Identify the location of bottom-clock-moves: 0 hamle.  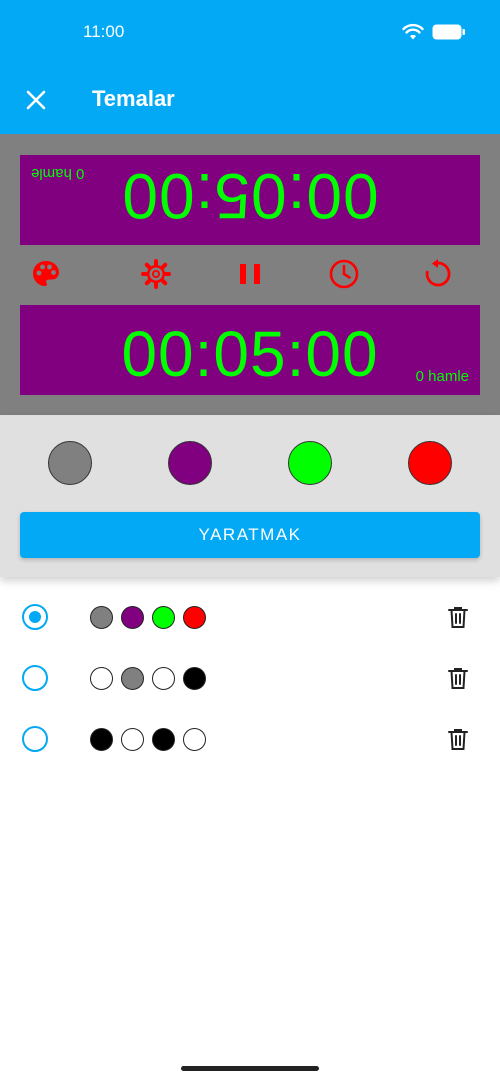
(442, 376).